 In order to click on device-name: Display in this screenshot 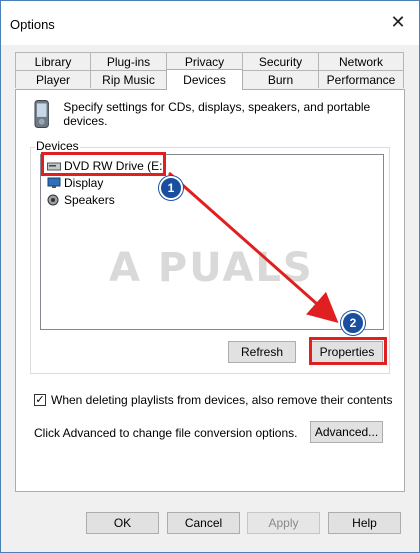, I will do `click(84, 183)`.